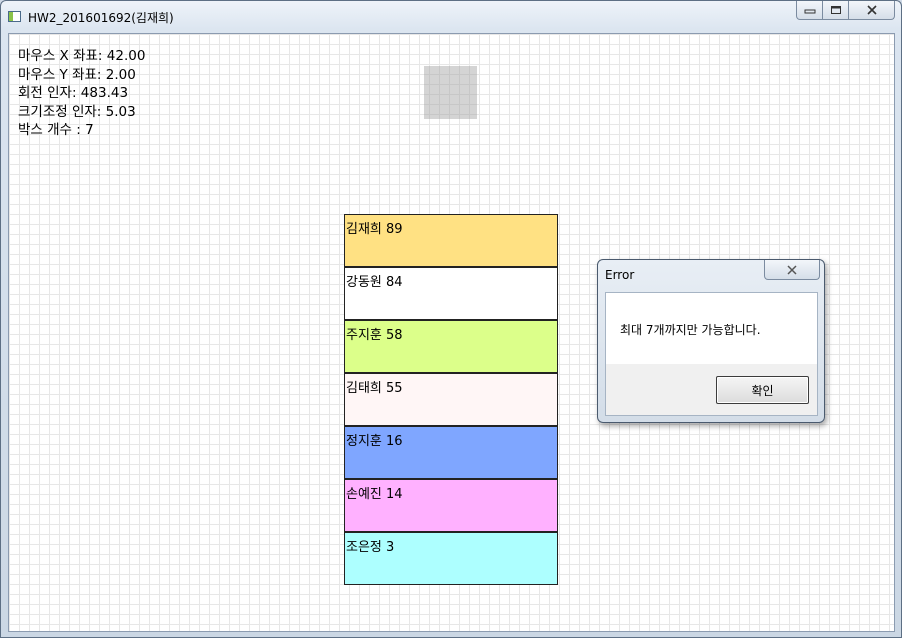 The width and height of the screenshot is (902, 638). I want to click on scale-readout: 크기조정 인자: 5.03, so click(77, 111).